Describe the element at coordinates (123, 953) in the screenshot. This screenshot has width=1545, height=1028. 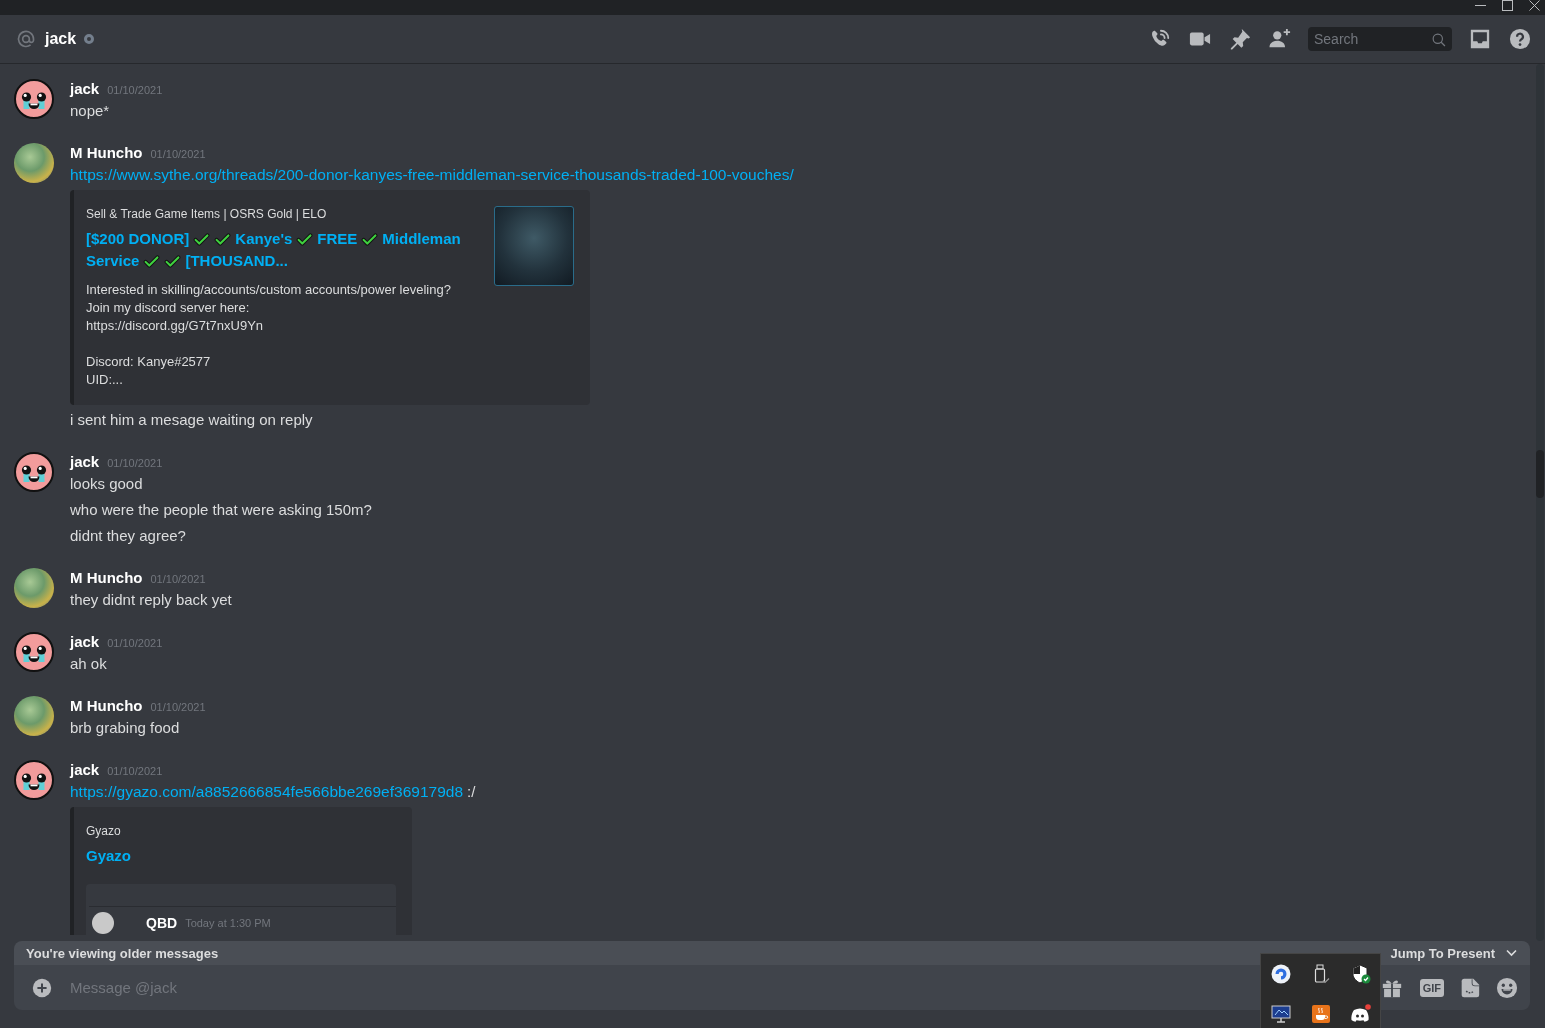
I see `older-messages-notice: You're viewing older messages` at that location.